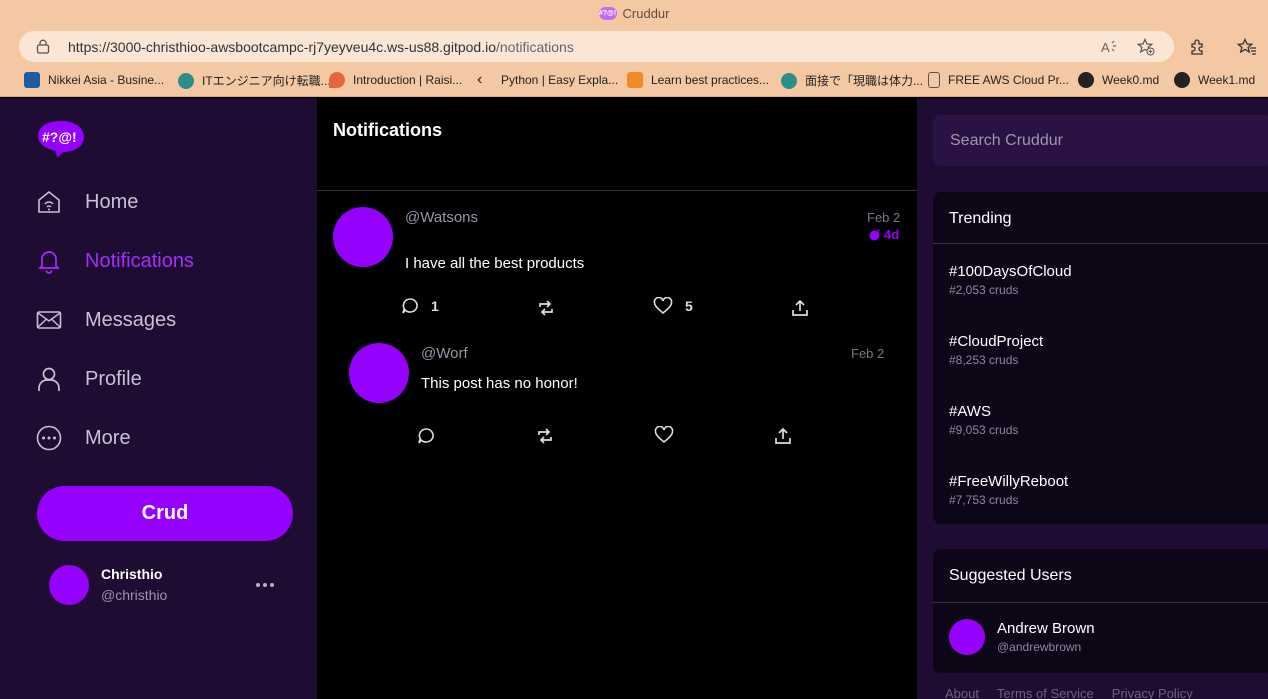 This screenshot has height=699, width=1268. Describe the element at coordinates (996, 350) in the screenshot. I see `trending-item: #CloudProject #8,253 cruds` at that location.